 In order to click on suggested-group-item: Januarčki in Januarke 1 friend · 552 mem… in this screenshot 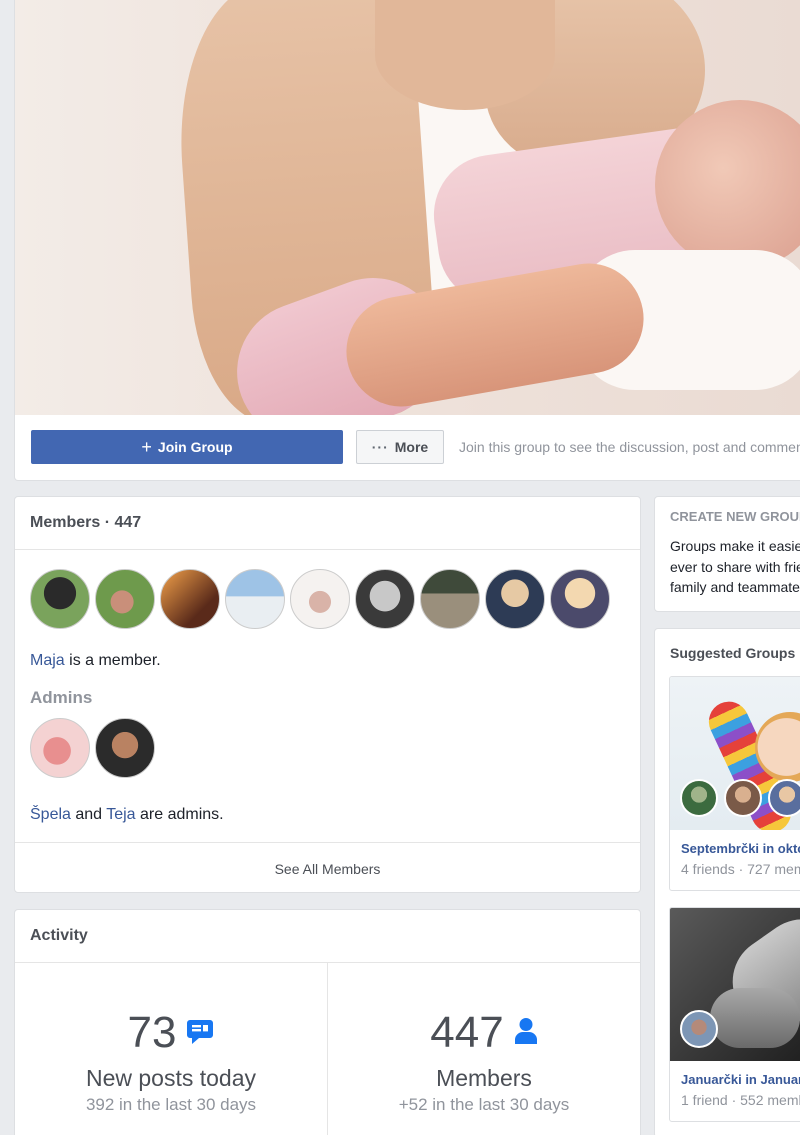, I will do `click(734, 1014)`.